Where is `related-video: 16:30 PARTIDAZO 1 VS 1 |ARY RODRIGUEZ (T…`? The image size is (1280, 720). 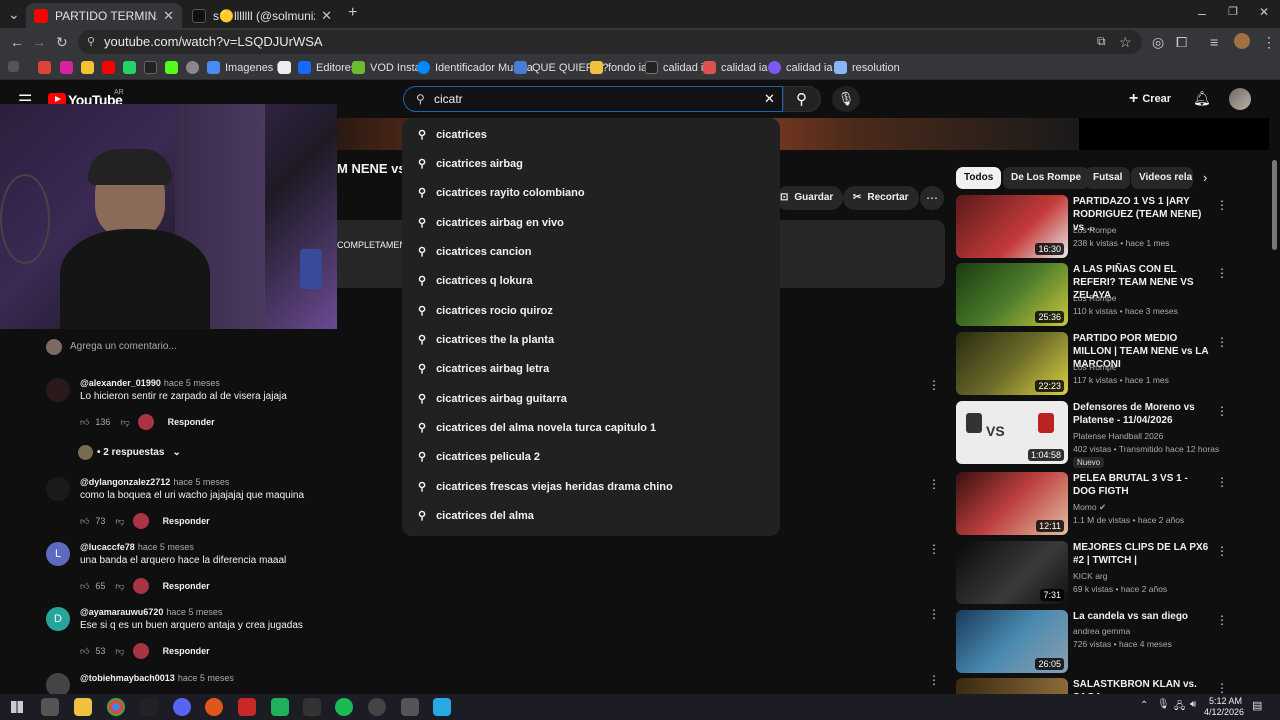
related-video: 16:30 PARTIDAZO 1 VS 1 |ARY RODRIGUEZ (T… is located at coordinates (1092, 227).